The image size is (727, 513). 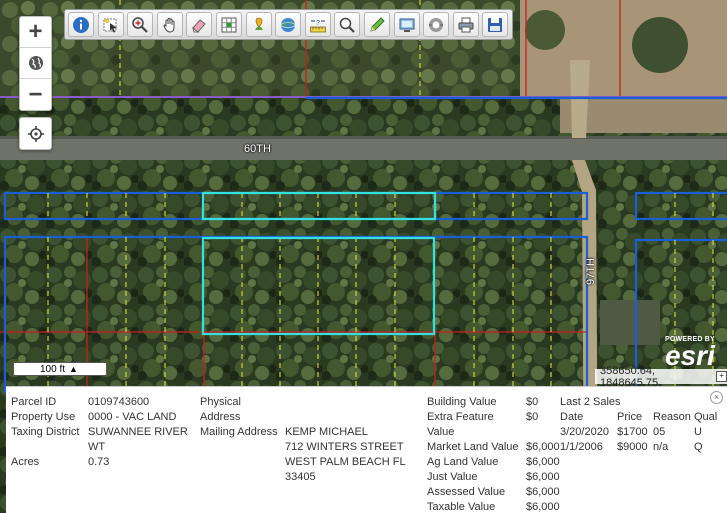 I want to click on draw-pencil-icon, so click(x=377, y=24).